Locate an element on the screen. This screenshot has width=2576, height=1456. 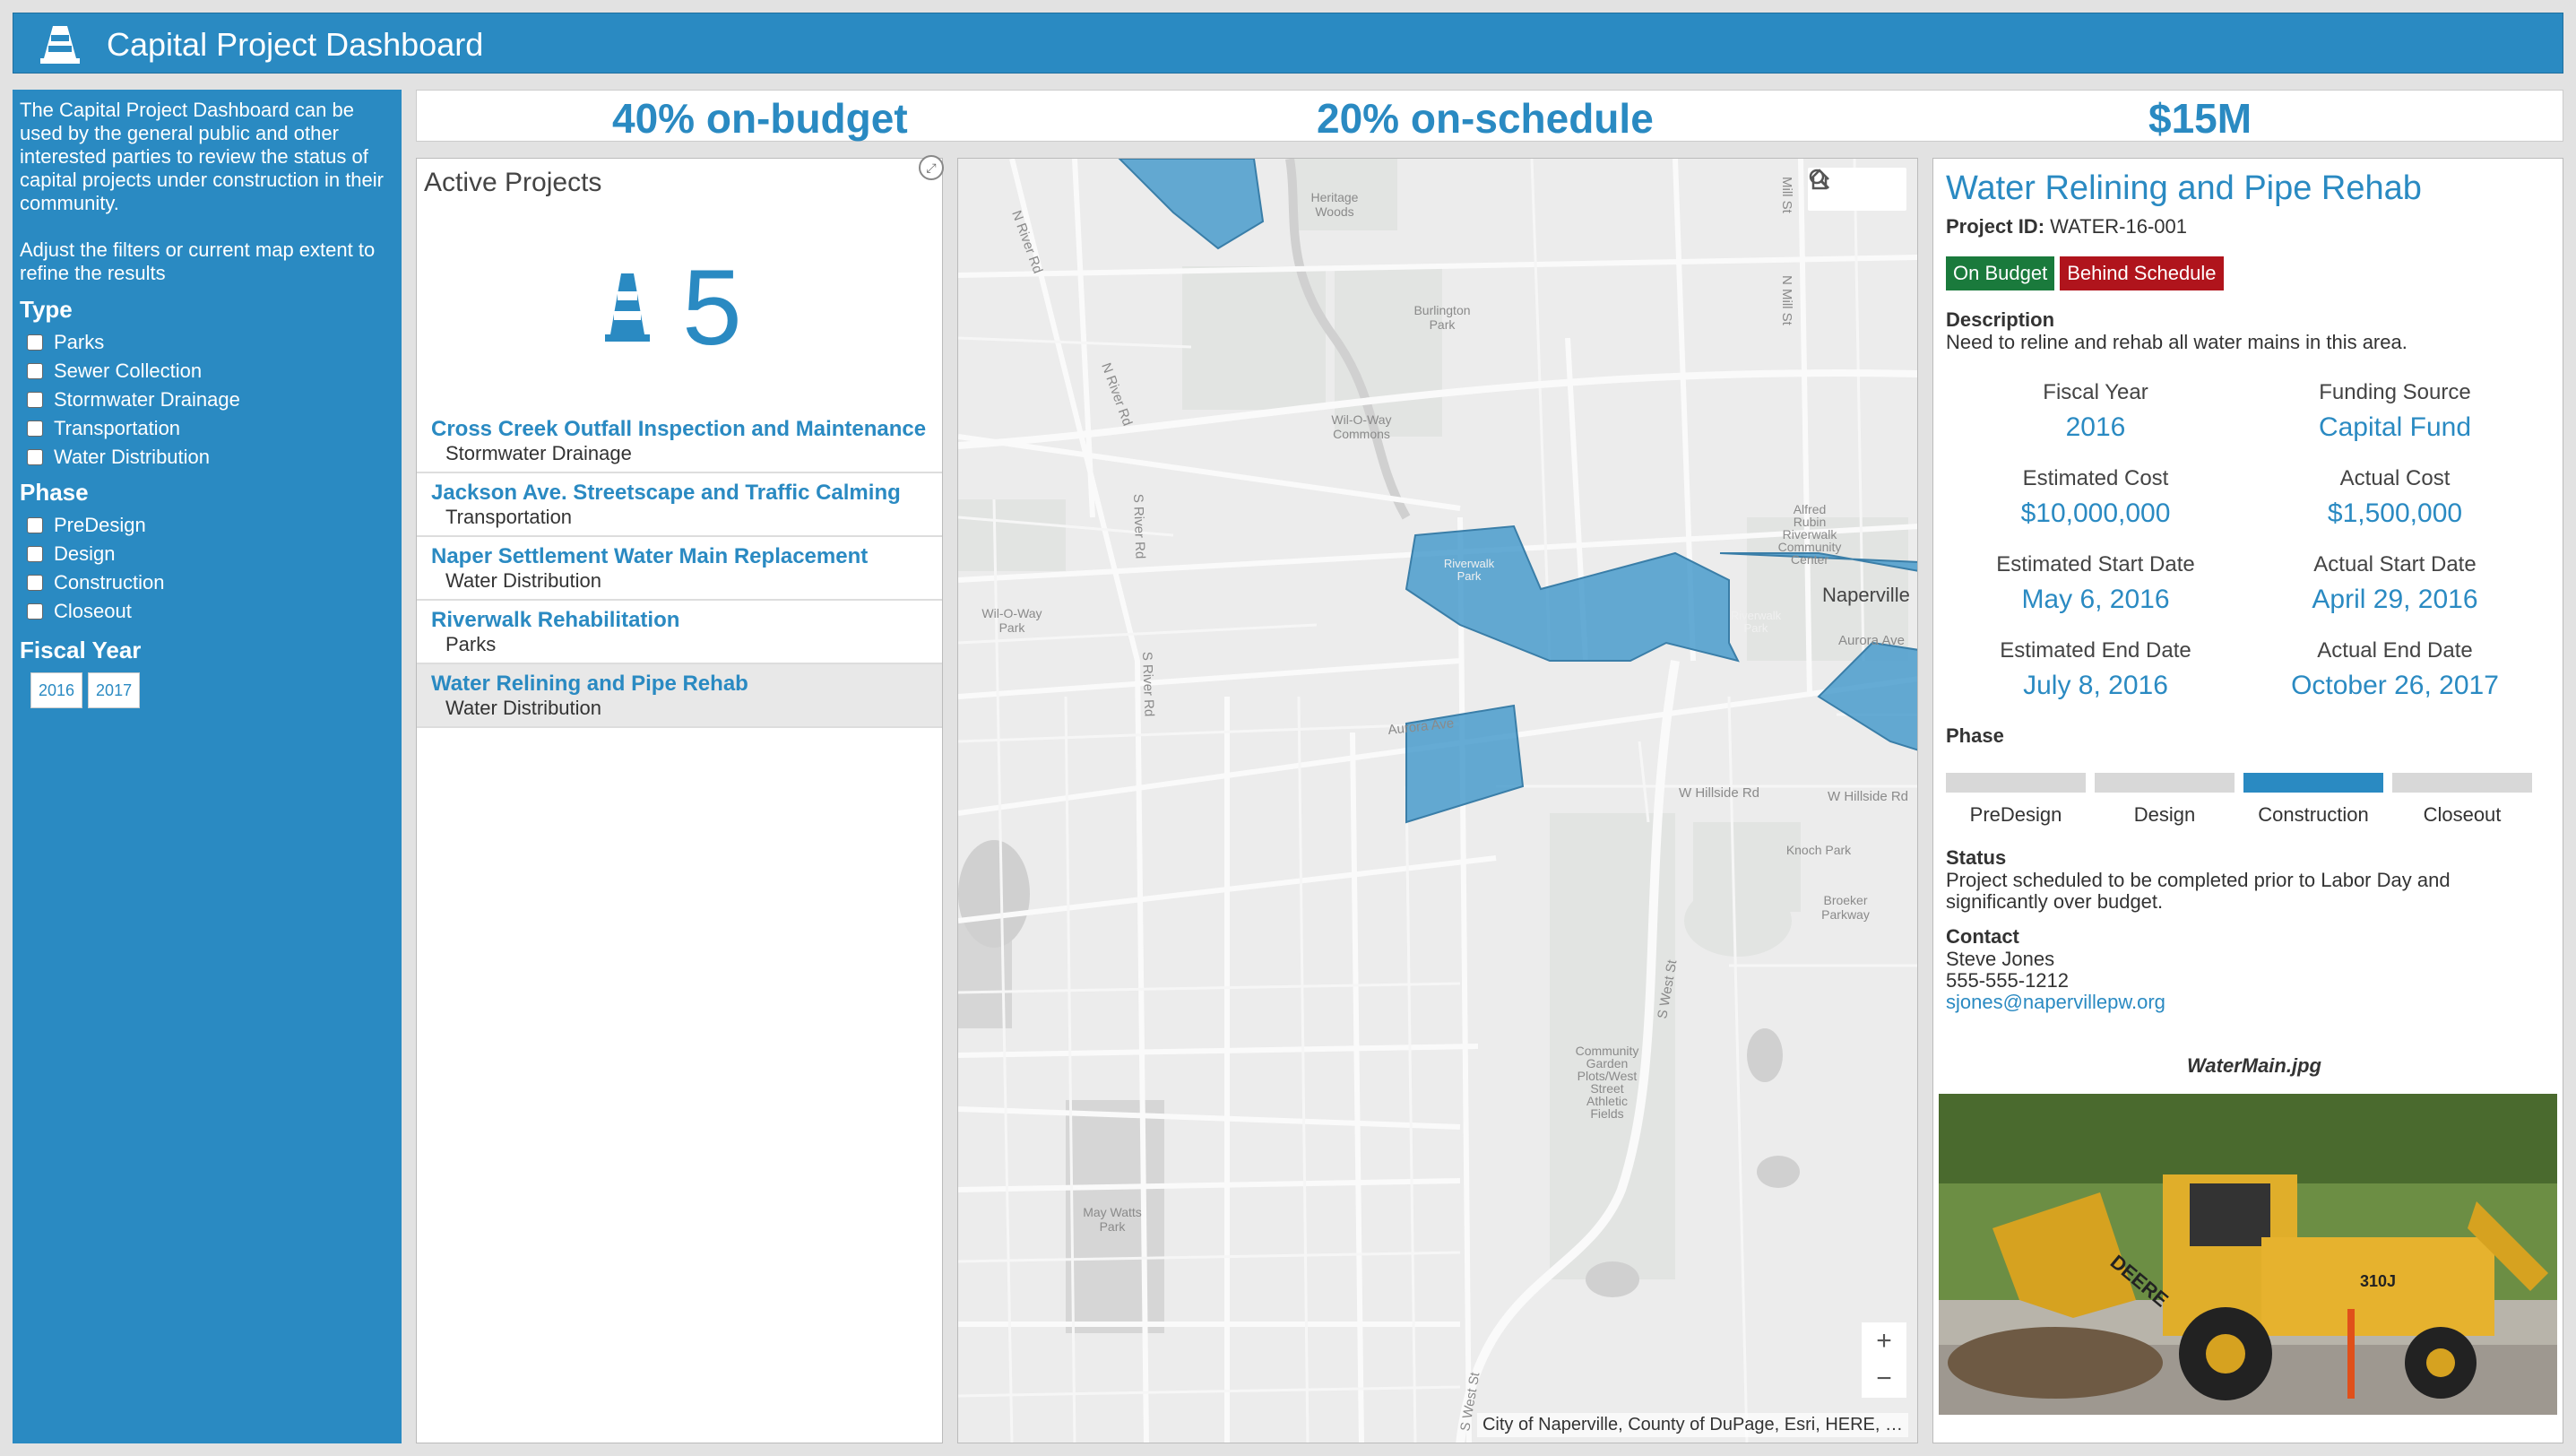
phase-label-predesign: PreDesign is located at coordinates (2015, 815).